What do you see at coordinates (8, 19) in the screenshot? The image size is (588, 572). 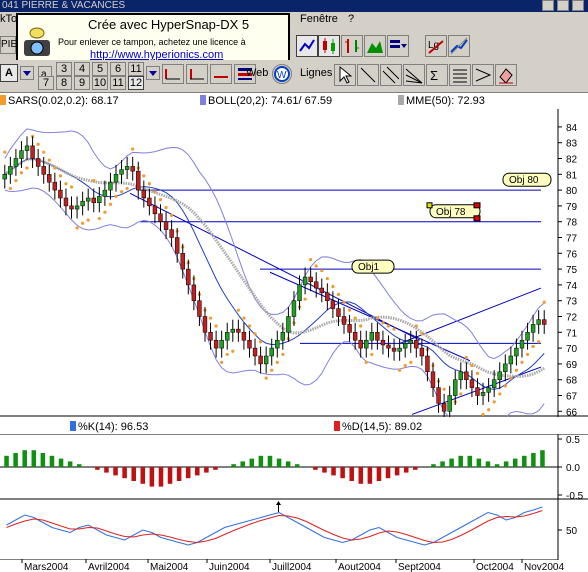 I see `menu-item-tools: kTo` at bounding box center [8, 19].